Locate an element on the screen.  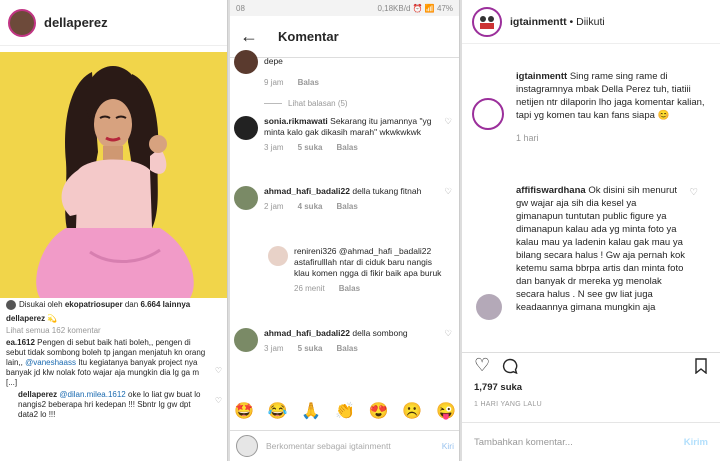
follow-status: Diikuti is located at coordinates (590, 22).